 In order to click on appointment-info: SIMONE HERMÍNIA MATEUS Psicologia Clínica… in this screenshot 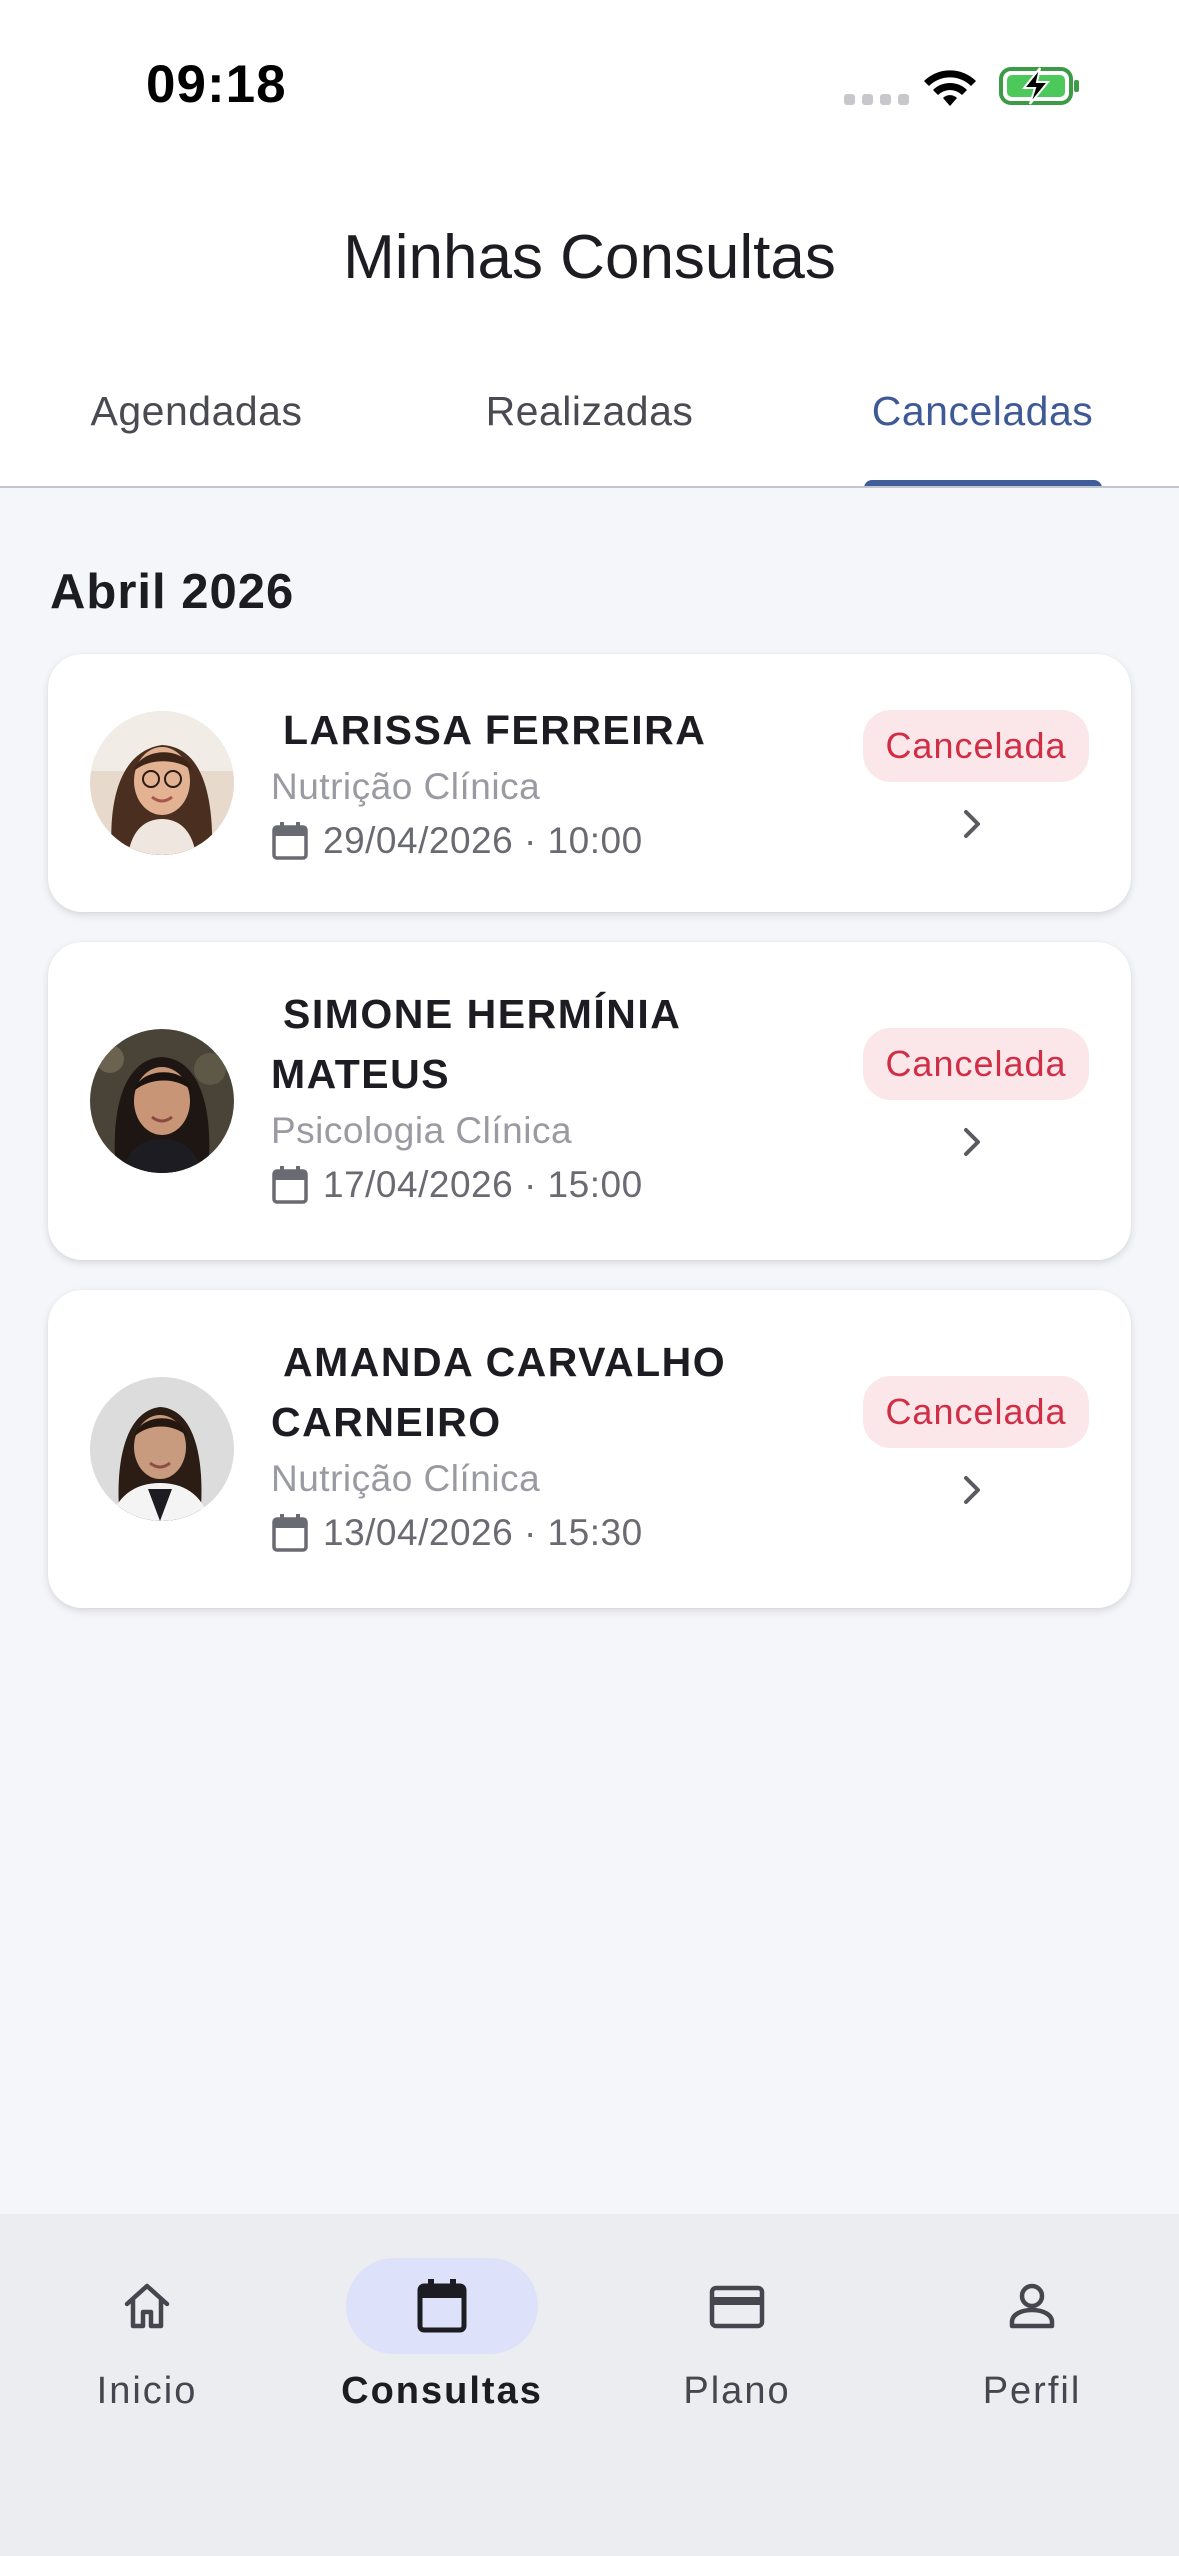, I will do `click(551, 1095)`.